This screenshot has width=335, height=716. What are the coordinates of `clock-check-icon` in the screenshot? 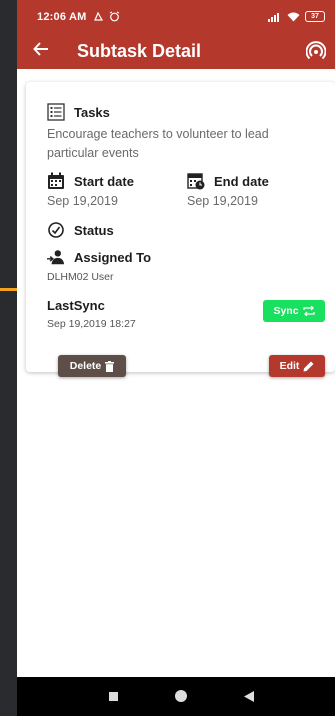 It's located at (56, 230).